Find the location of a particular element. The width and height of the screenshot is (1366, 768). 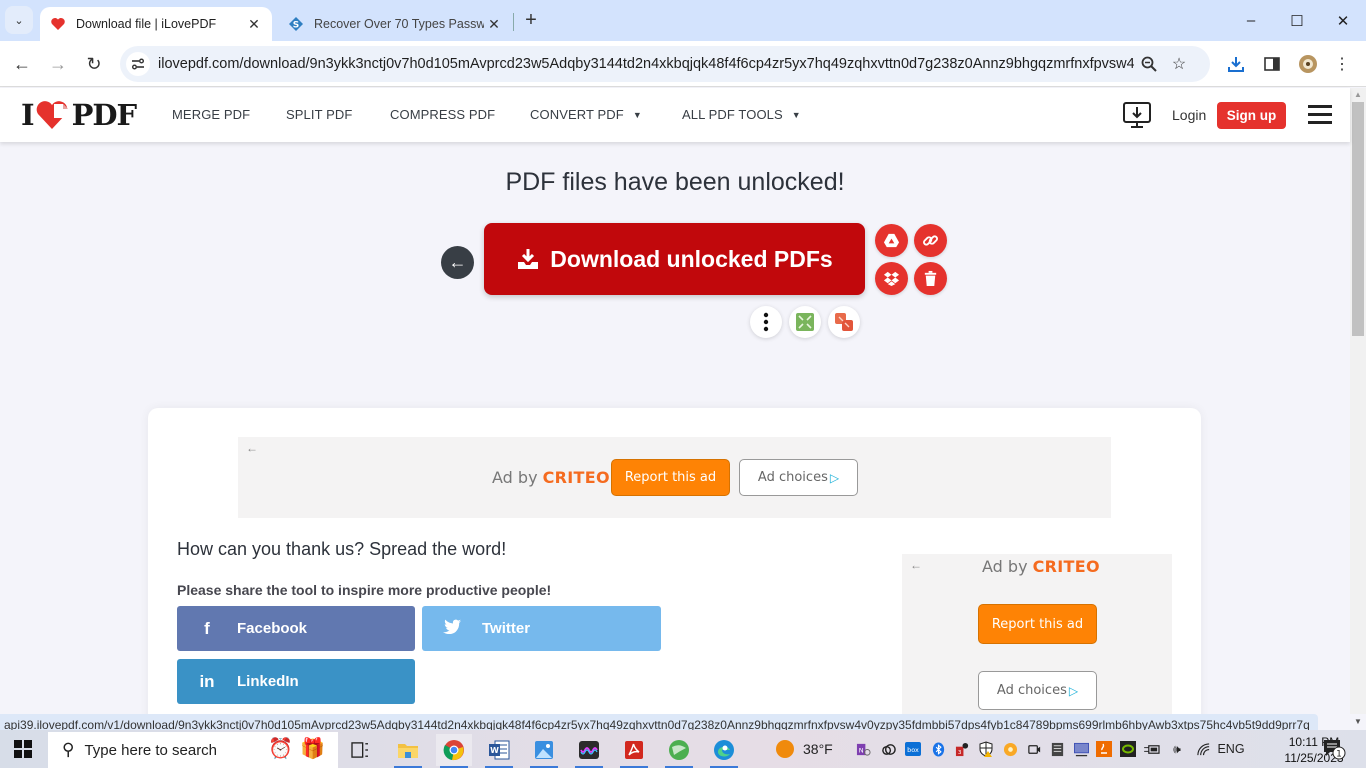

alarm-clock-icon: ⏰ is located at coordinates (280, 749).